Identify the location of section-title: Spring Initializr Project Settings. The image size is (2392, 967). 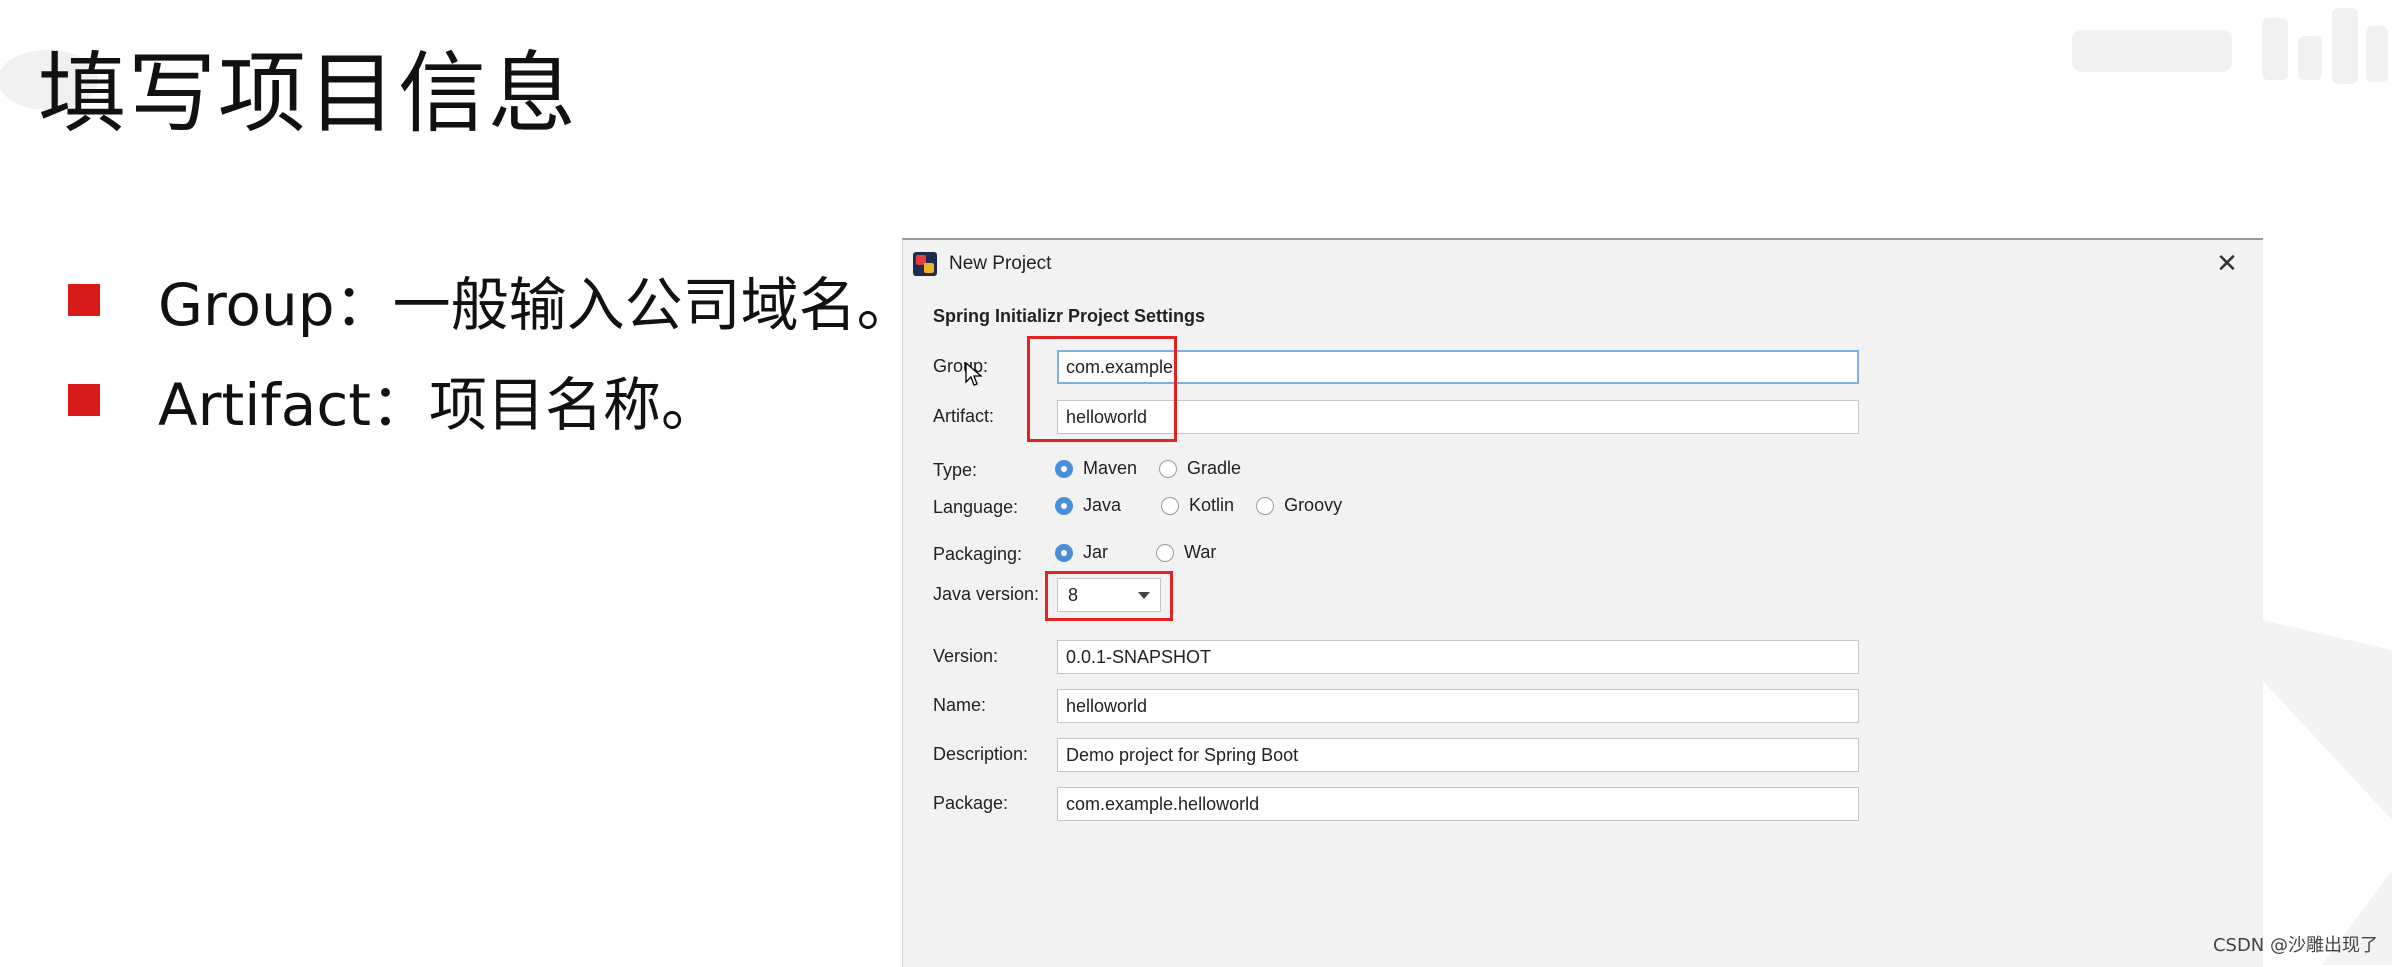
(1069, 316).